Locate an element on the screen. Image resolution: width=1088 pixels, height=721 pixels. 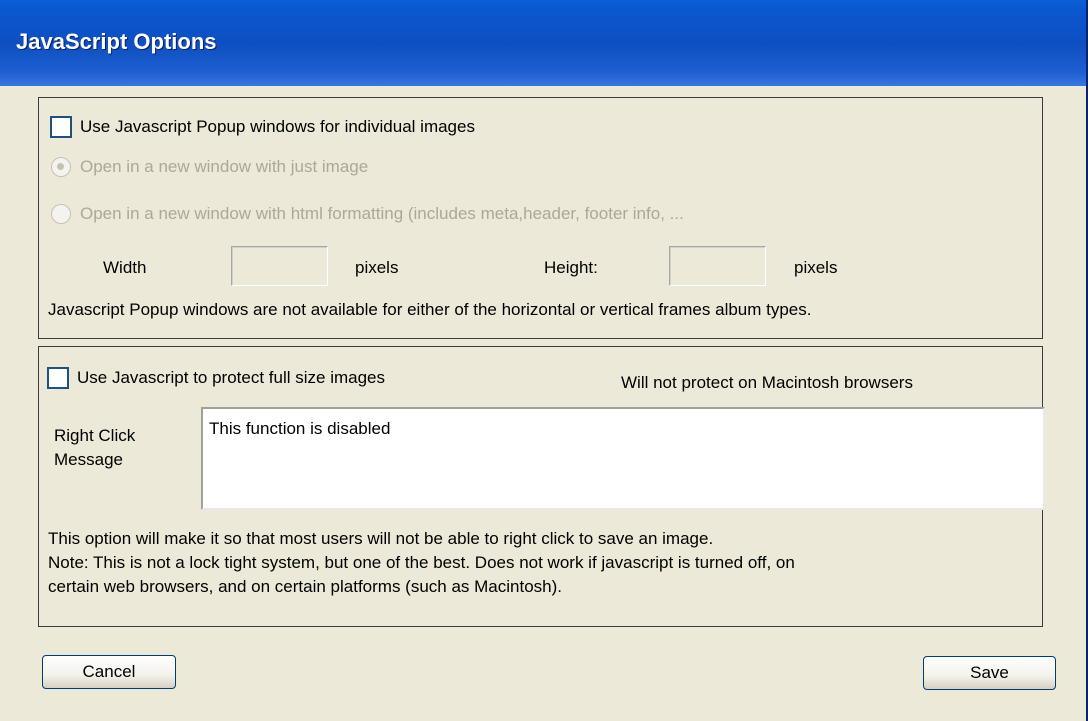
radio-html-formatting is located at coordinates (61, 214).